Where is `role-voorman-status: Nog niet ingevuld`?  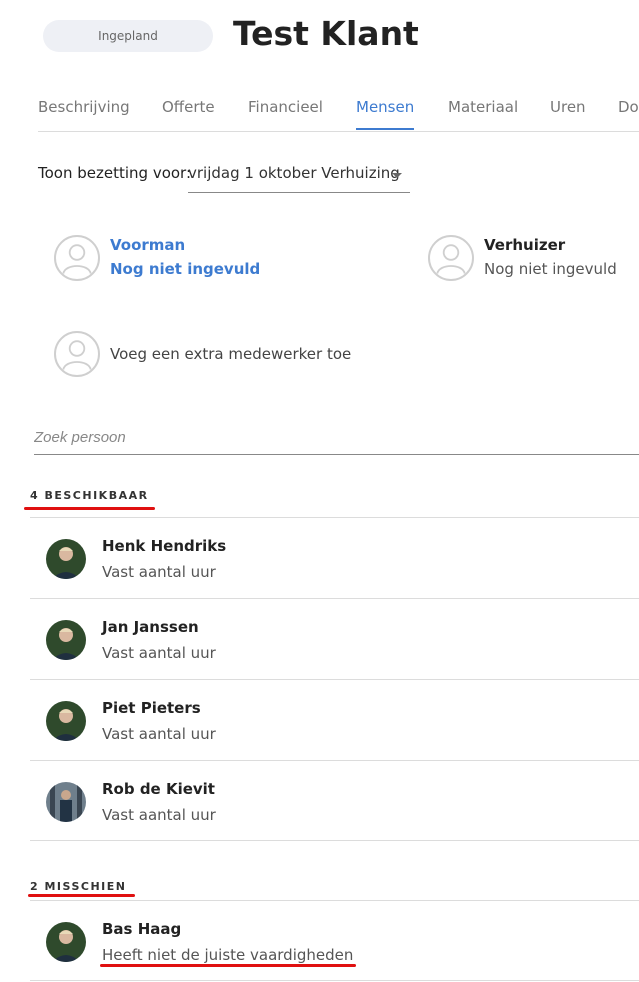
role-voorman-status: Nog niet ingevuld is located at coordinates (185, 269).